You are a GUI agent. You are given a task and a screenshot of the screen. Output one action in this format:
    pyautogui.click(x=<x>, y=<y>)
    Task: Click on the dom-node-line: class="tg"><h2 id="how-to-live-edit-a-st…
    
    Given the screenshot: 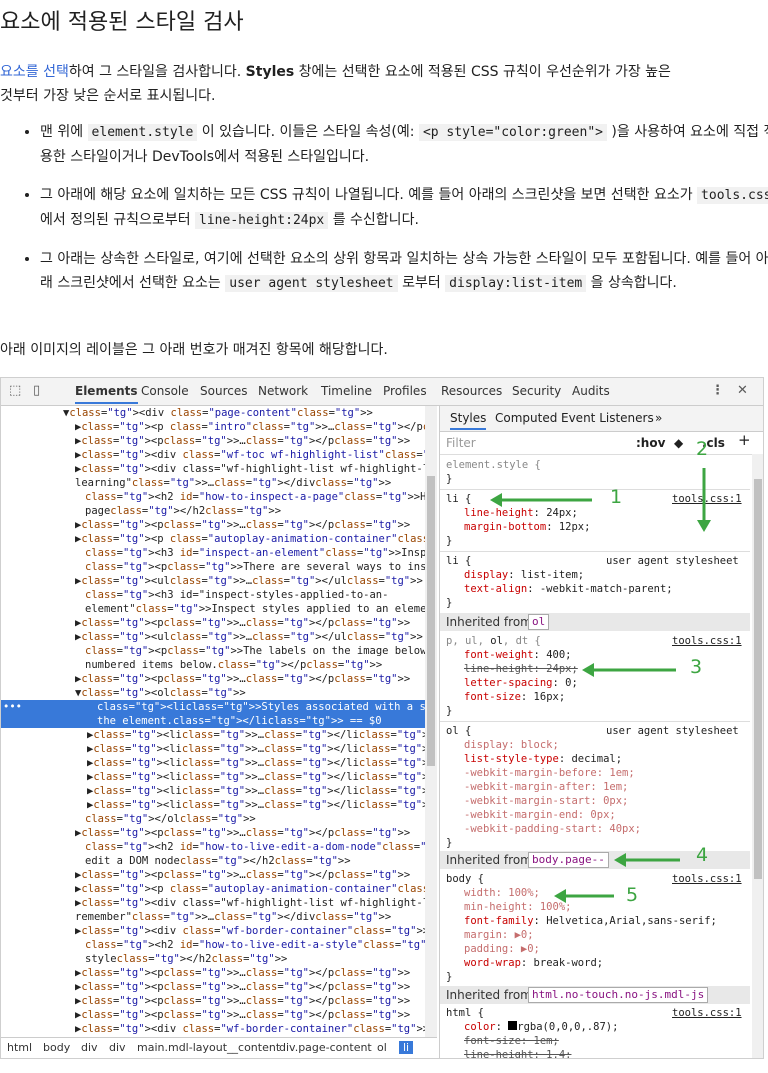 What is the action you would take?
    pyautogui.click(x=255, y=945)
    